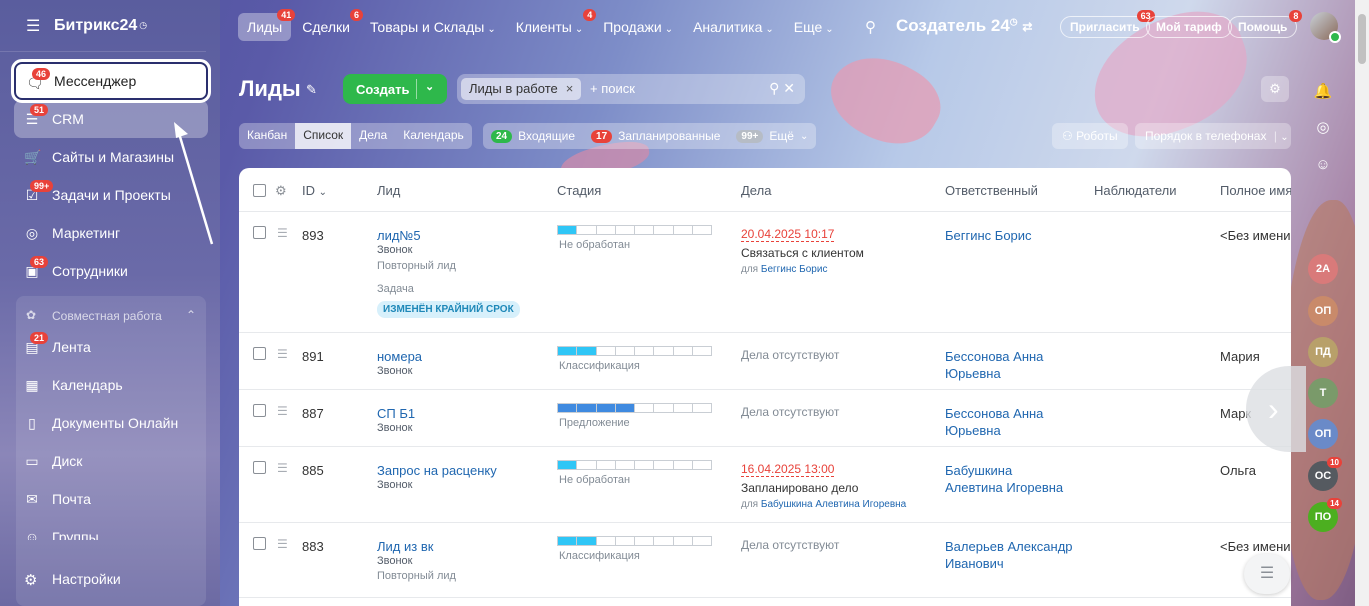 Image resolution: width=1369 pixels, height=606 pixels. I want to click on select-all-checkbox, so click(259, 190).